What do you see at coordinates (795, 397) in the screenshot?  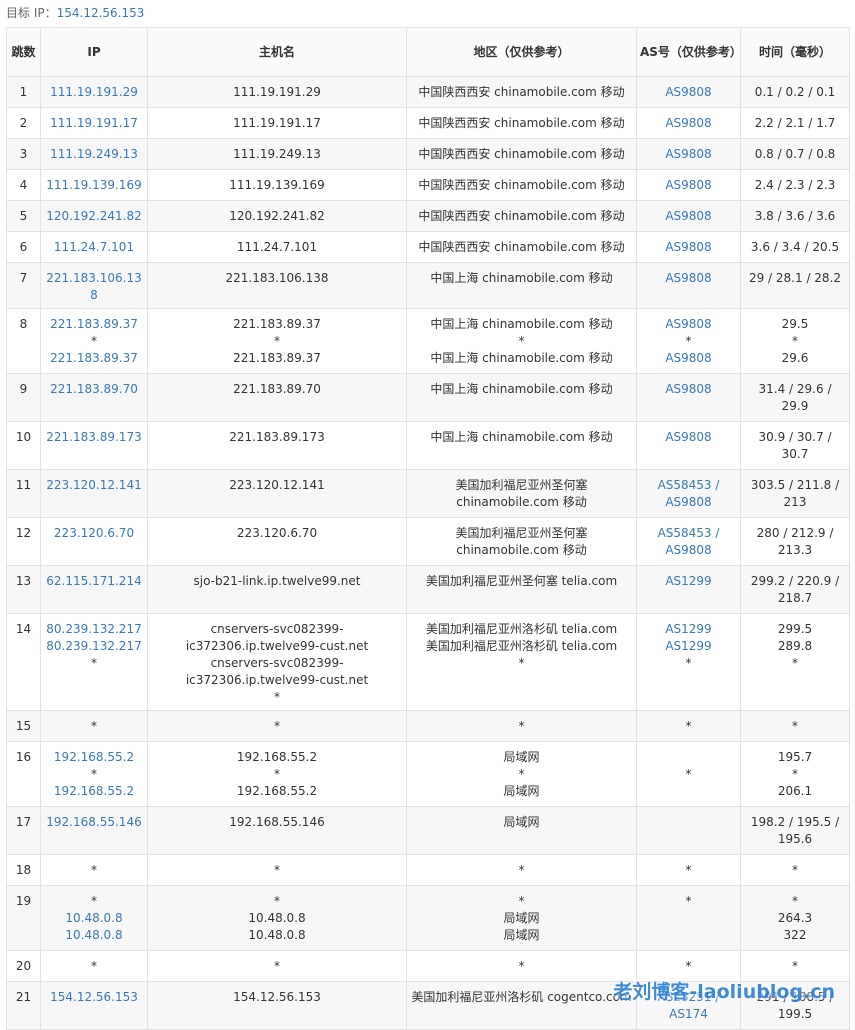 I see `cell-time: 31.4 / 29.6 / 29.9` at bounding box center [795, 397].